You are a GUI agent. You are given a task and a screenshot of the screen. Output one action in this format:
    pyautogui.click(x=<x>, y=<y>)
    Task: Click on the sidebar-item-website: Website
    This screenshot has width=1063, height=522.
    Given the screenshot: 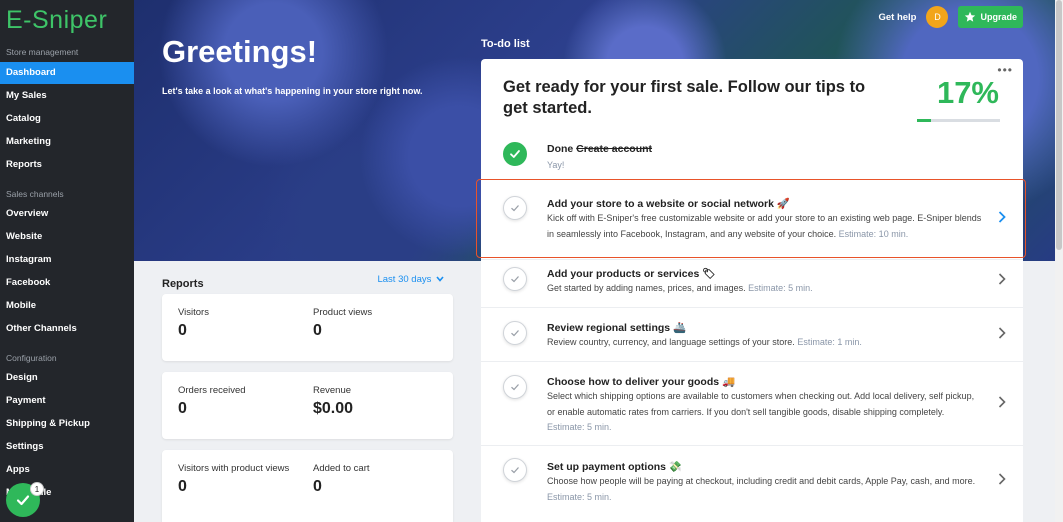 What is the action you would take?
    pyautogui.click(x=67, y=237)
    